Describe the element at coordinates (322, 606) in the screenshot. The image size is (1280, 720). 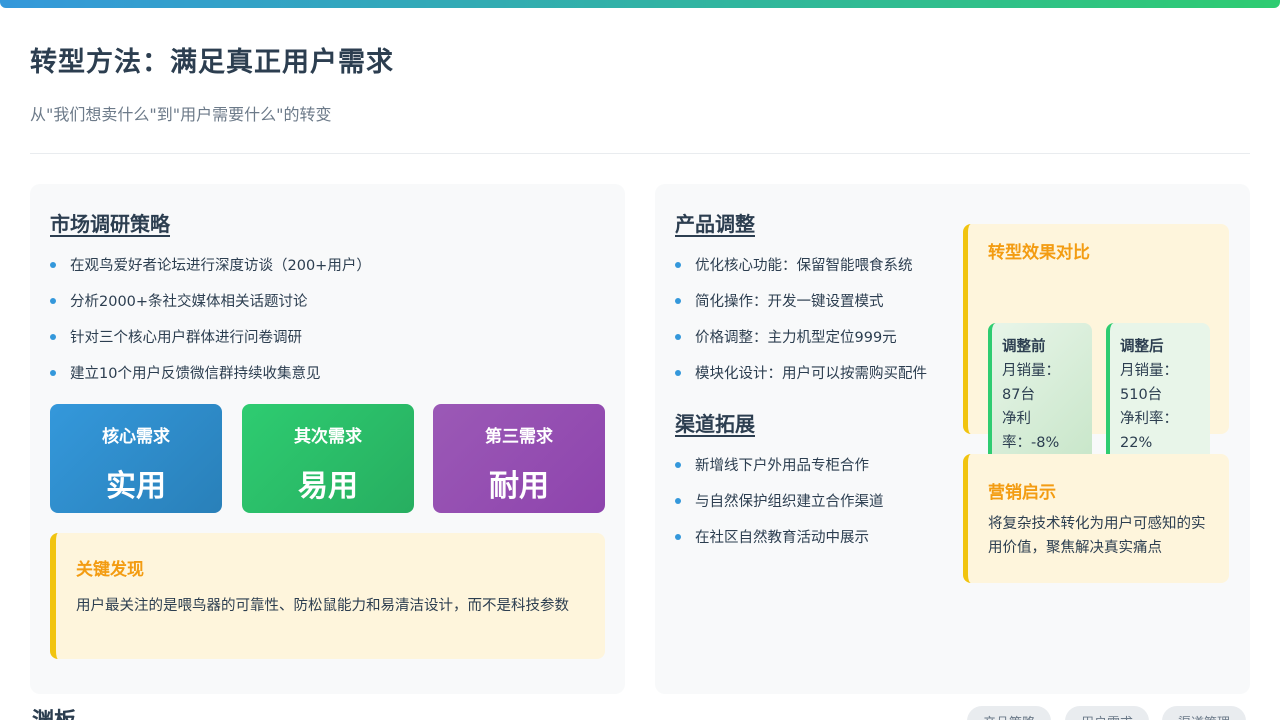
I see `key-finding-text: 用户最关注的是喂鸟器的可靠性、防松鼠能力和易清洁设计，而不是科技参数` at that location.